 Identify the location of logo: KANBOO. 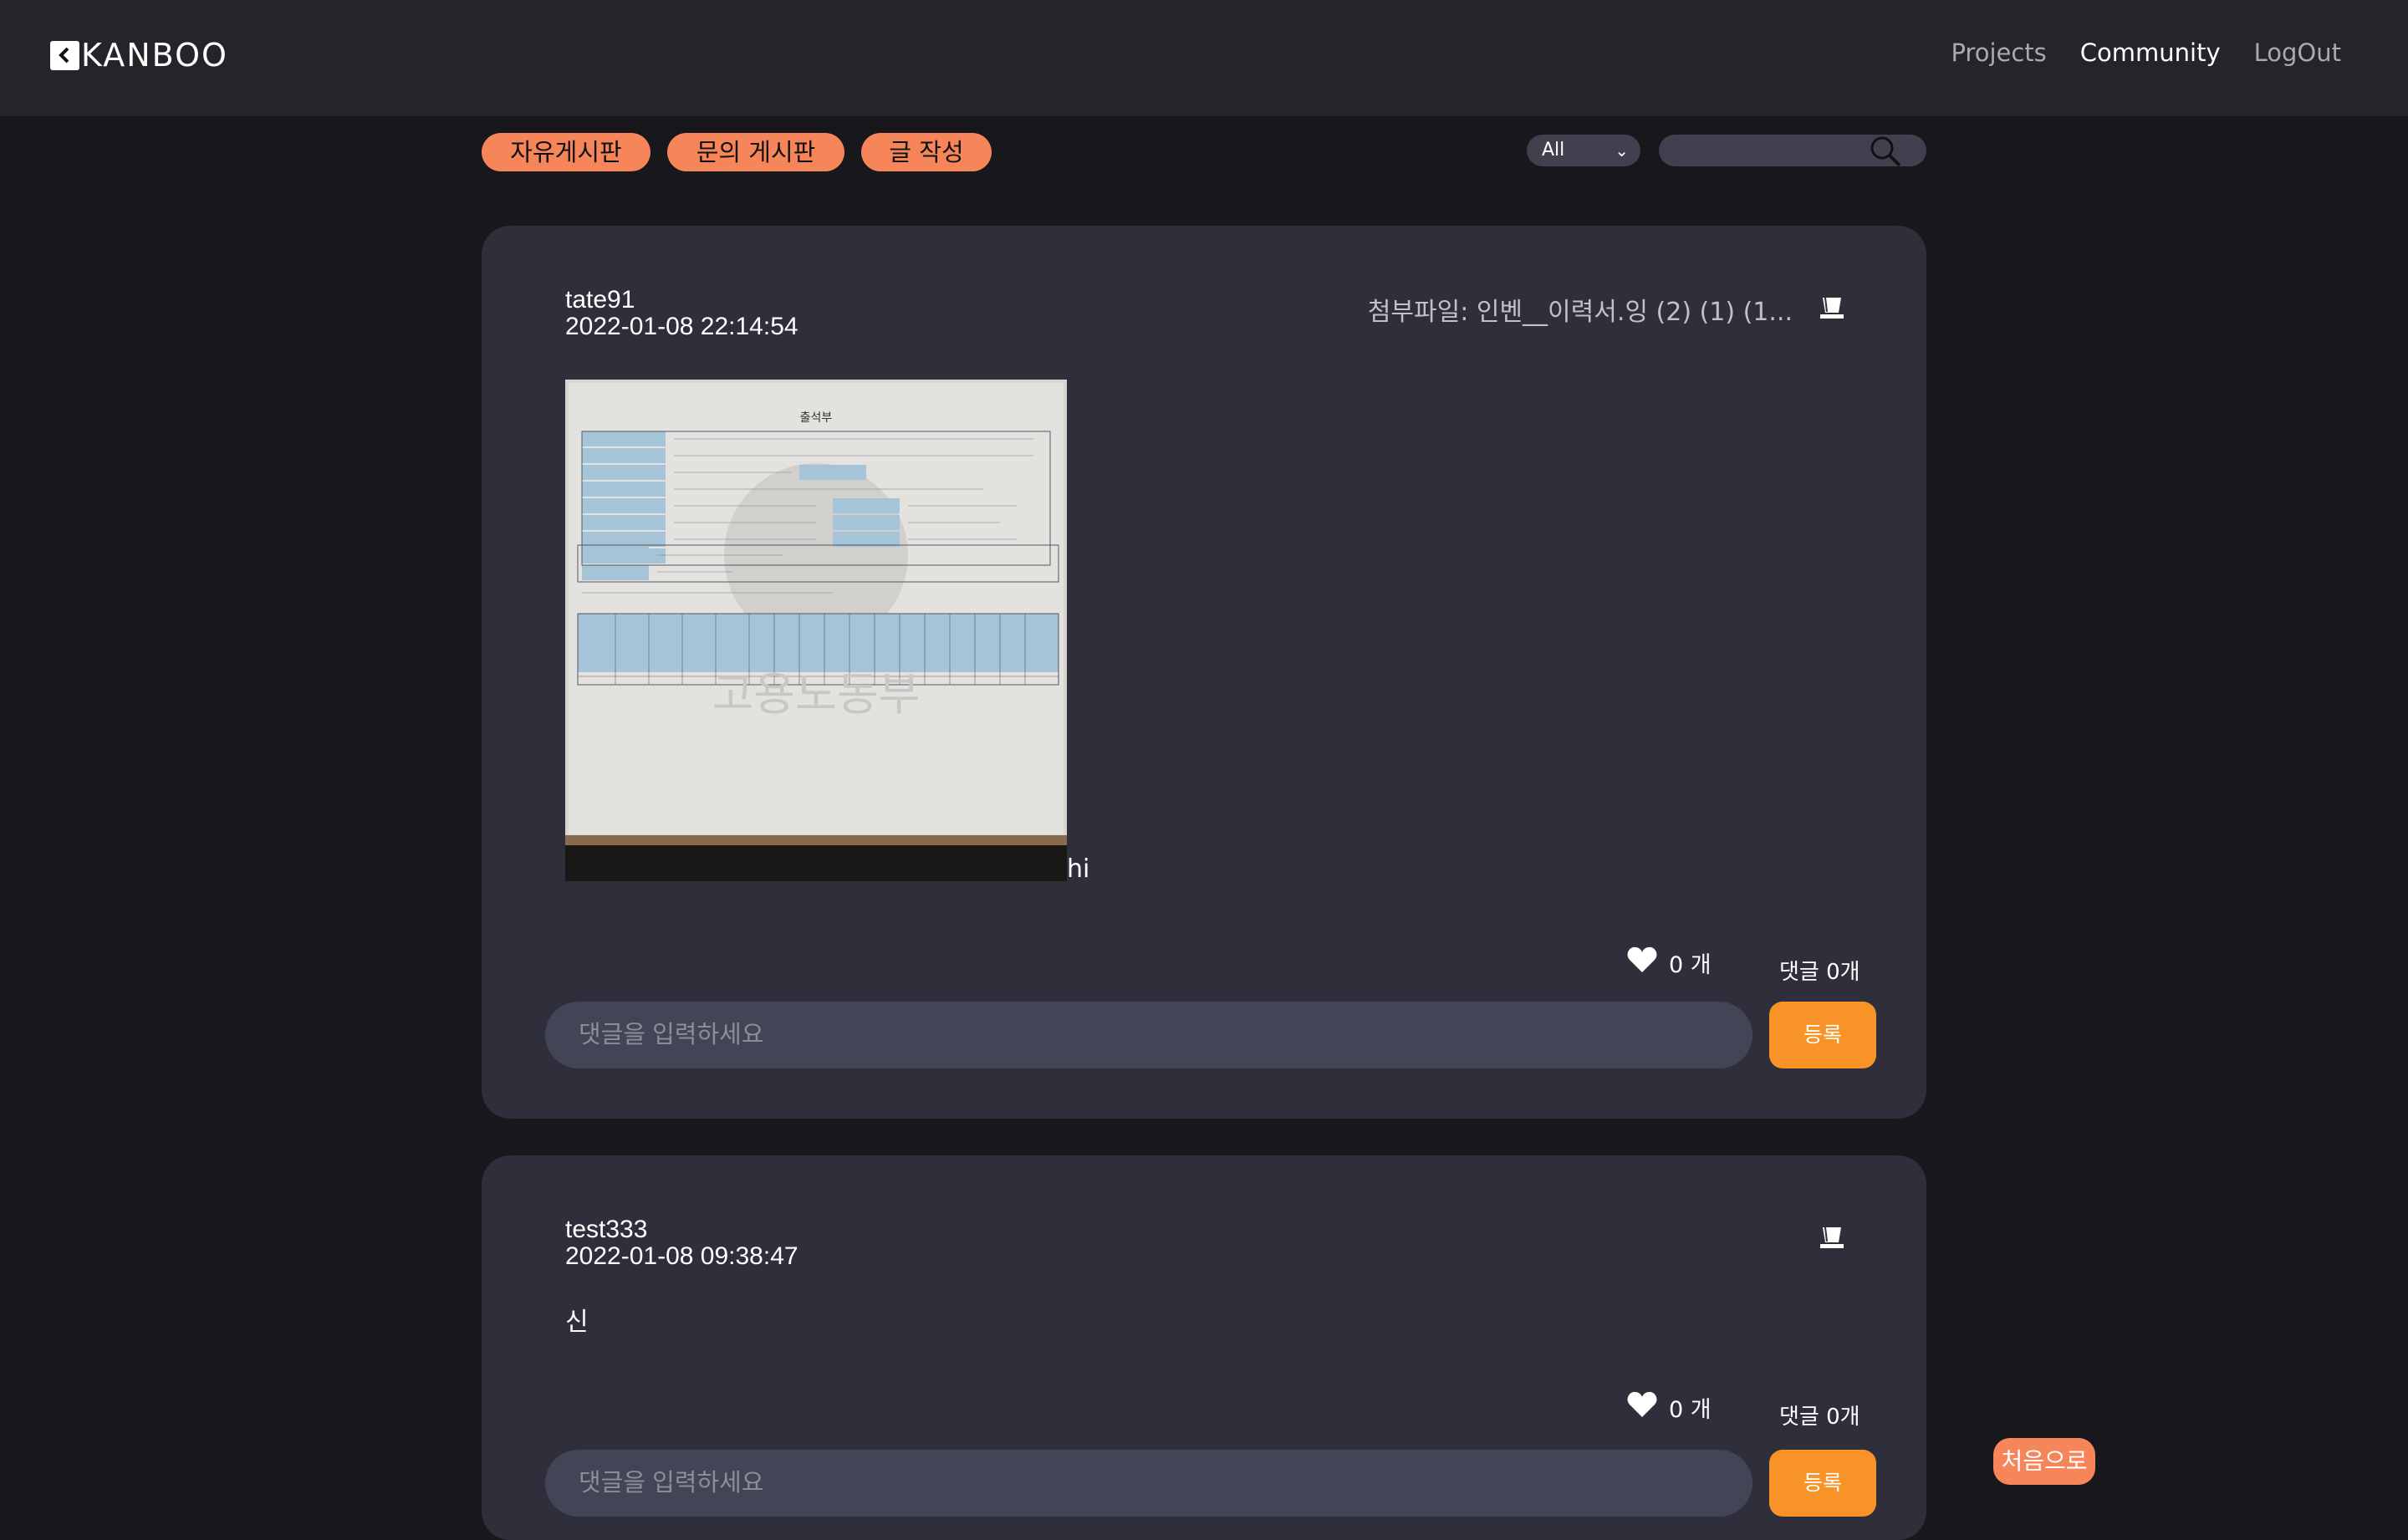
(139, 56).